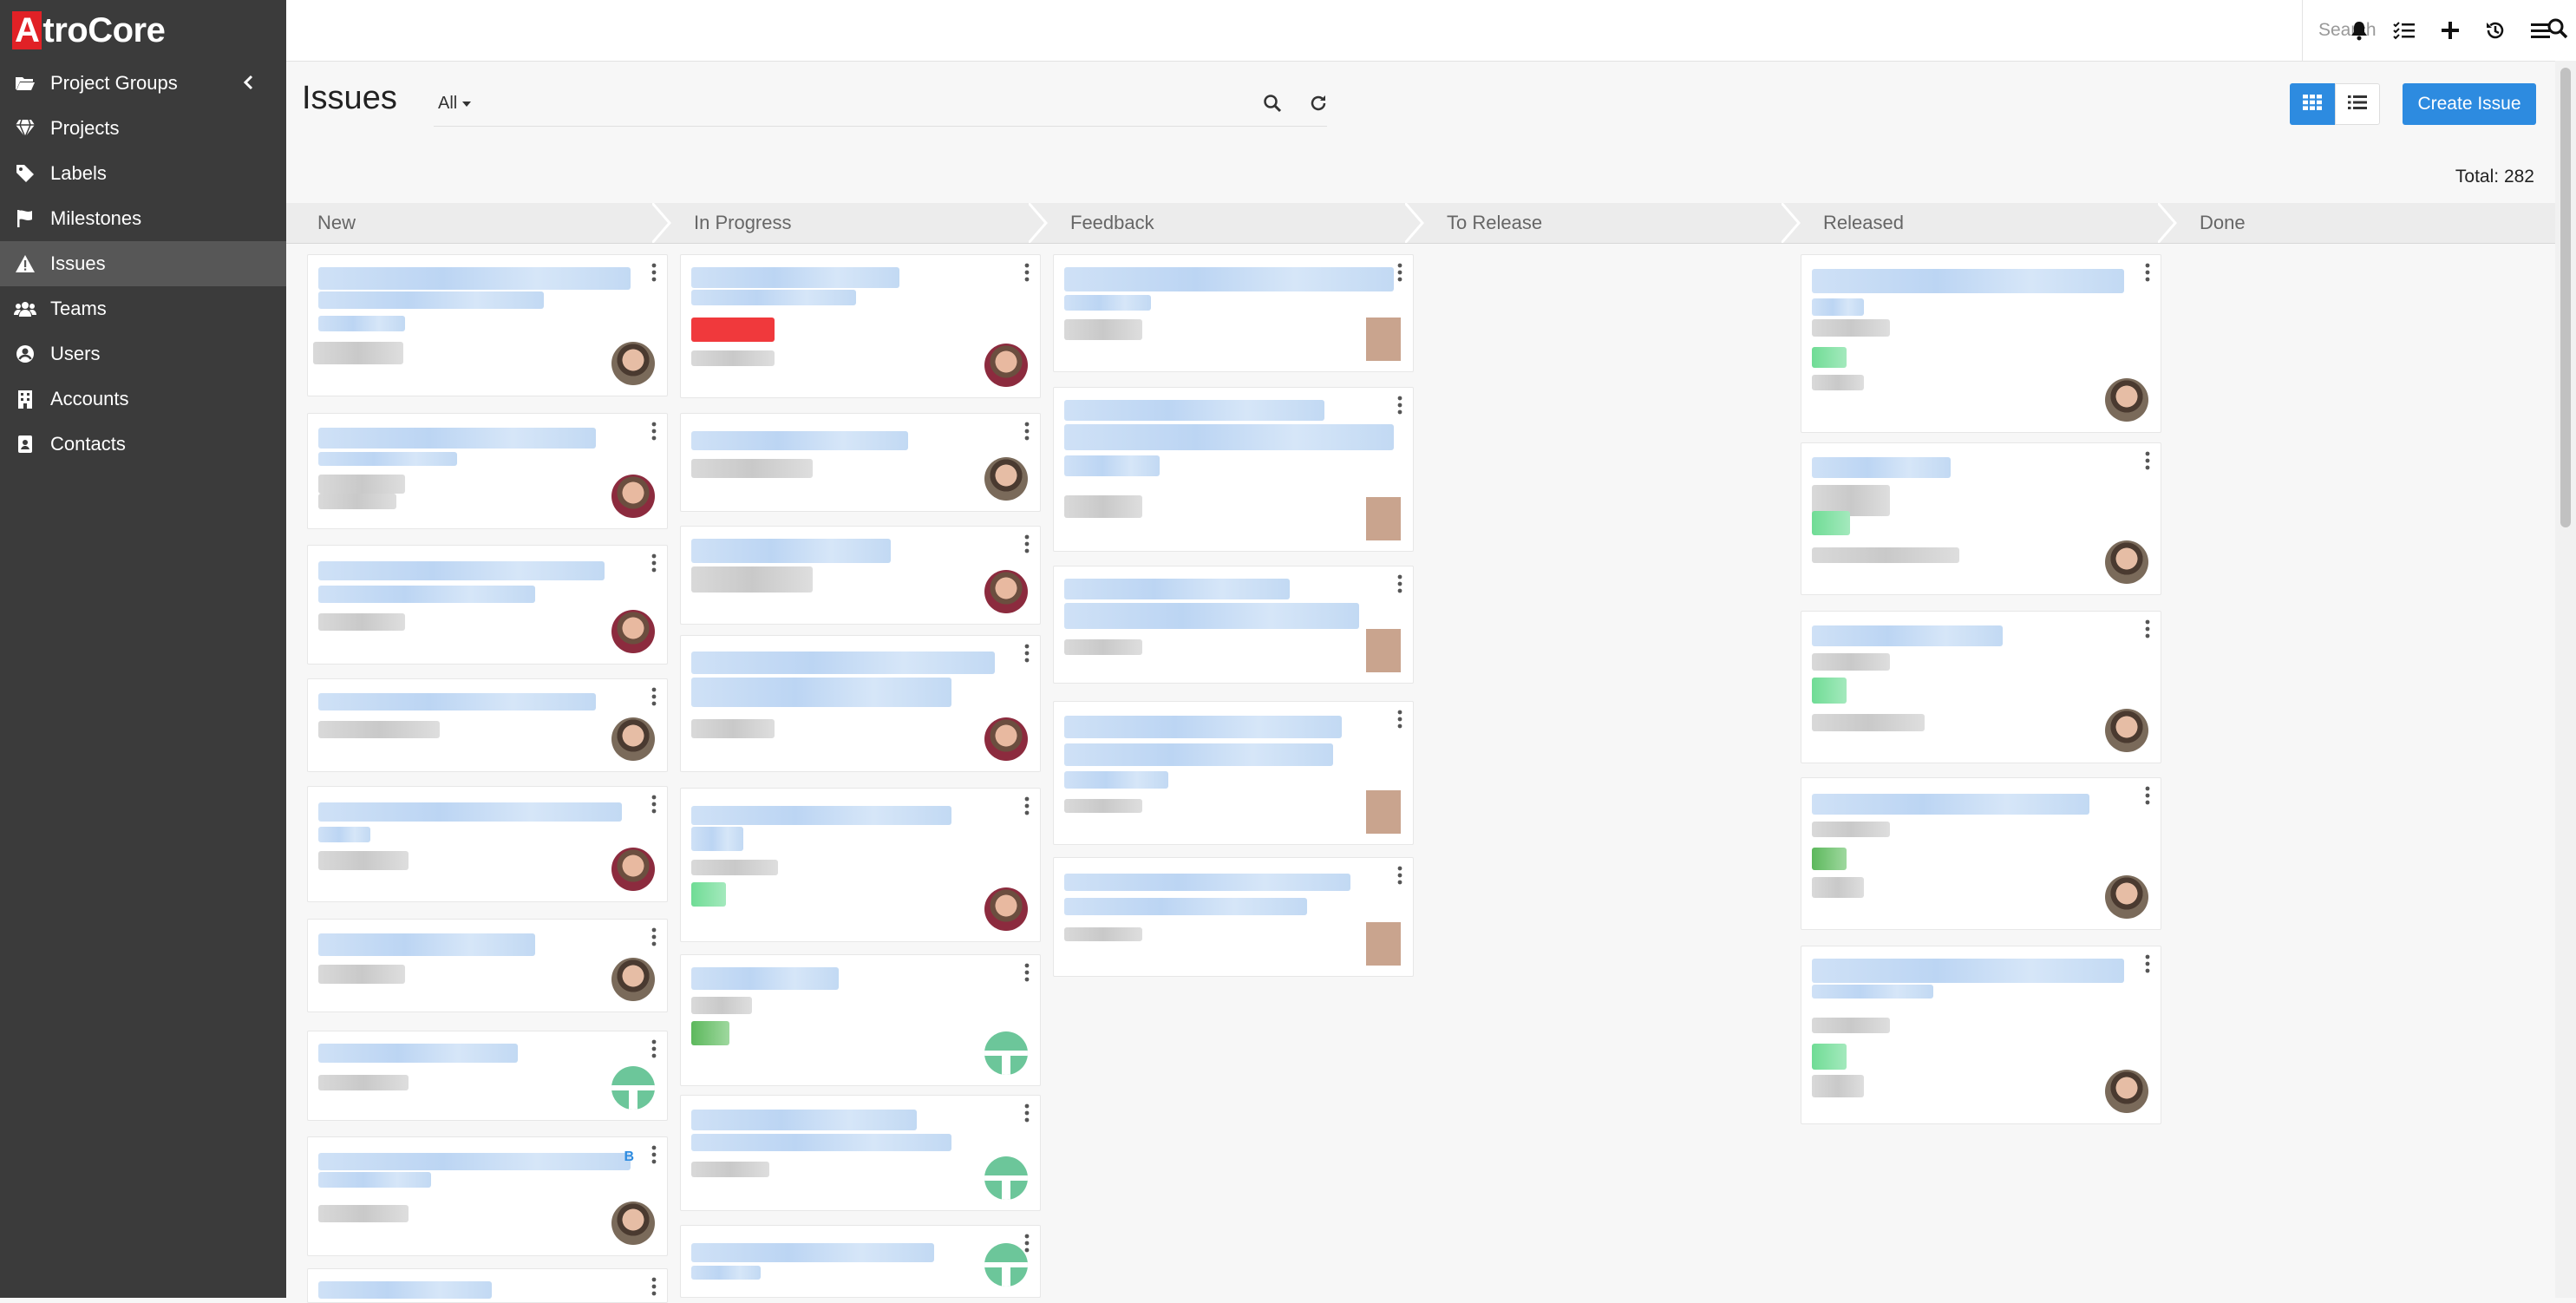 The image size is (2576, 1303). What do you see at coordinates (143, 308) in the screenshot?
I see `sidebar-item-teams: Teams` at bounding box center [143, 308].